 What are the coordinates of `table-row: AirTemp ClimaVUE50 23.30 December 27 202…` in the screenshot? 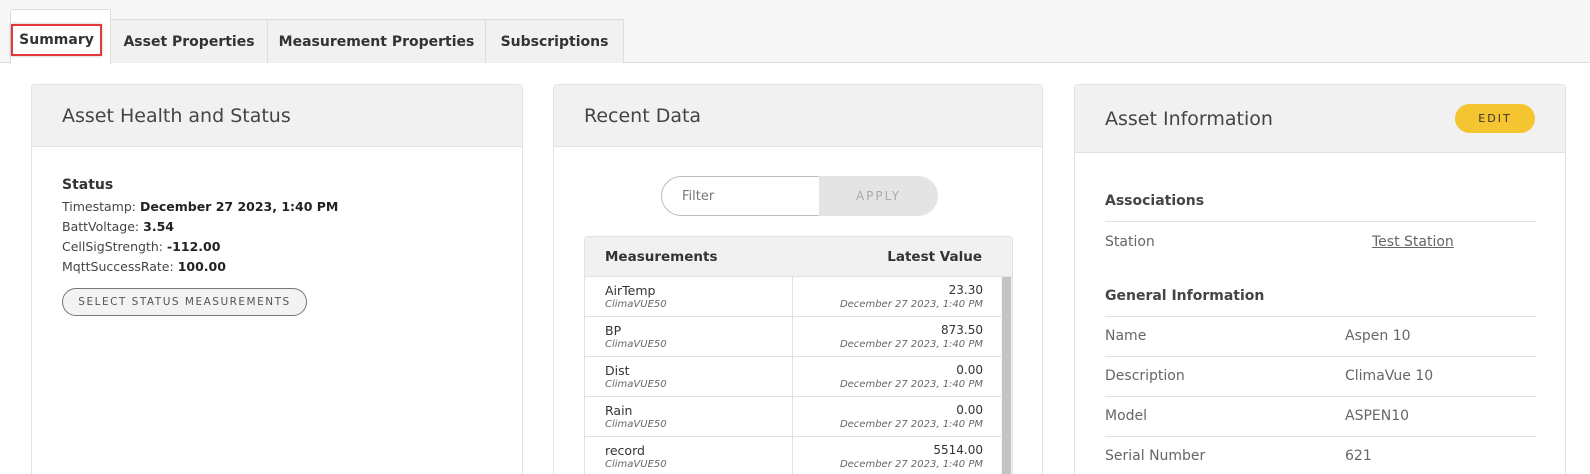 It's located at (793, 297).